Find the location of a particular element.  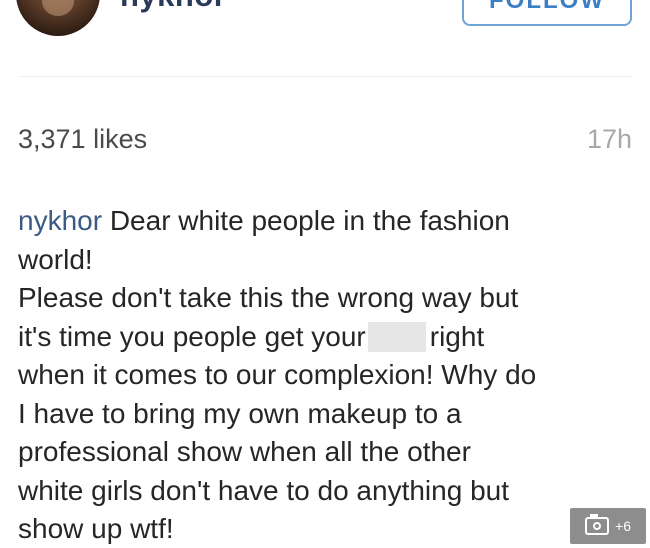

post-timestamp: 17h is located at coordinates (609, 139).